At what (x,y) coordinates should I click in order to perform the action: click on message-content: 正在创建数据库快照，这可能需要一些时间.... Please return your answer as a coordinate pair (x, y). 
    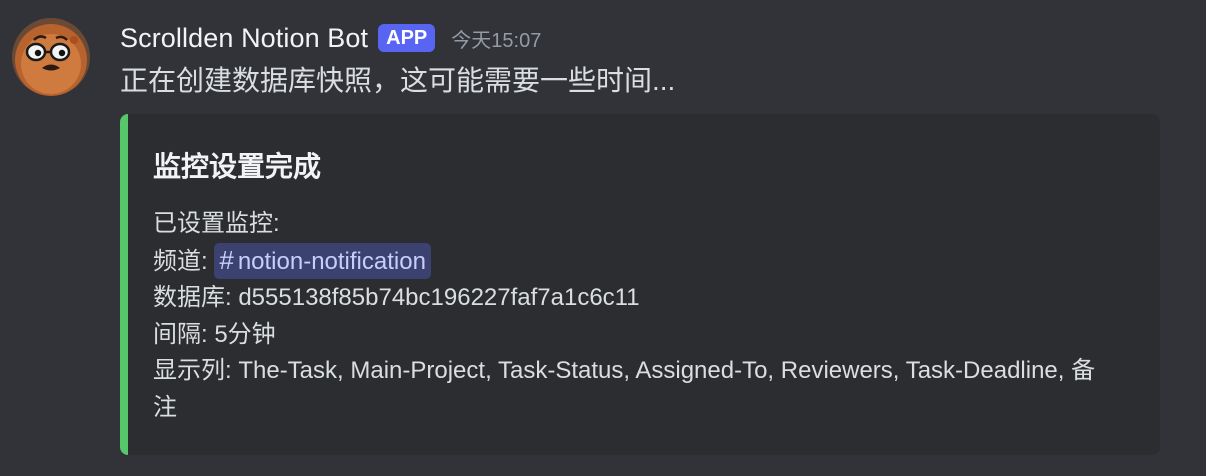
    Looking at the image, I should click on (398, 80).